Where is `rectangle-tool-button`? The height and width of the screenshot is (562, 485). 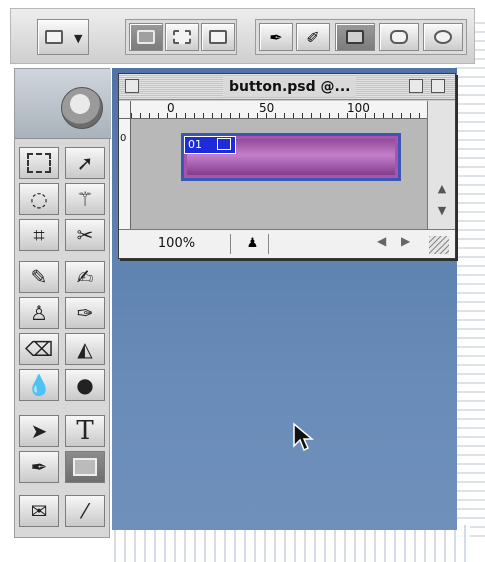
rectangle-tool-button is located at coordinates (355, 37).